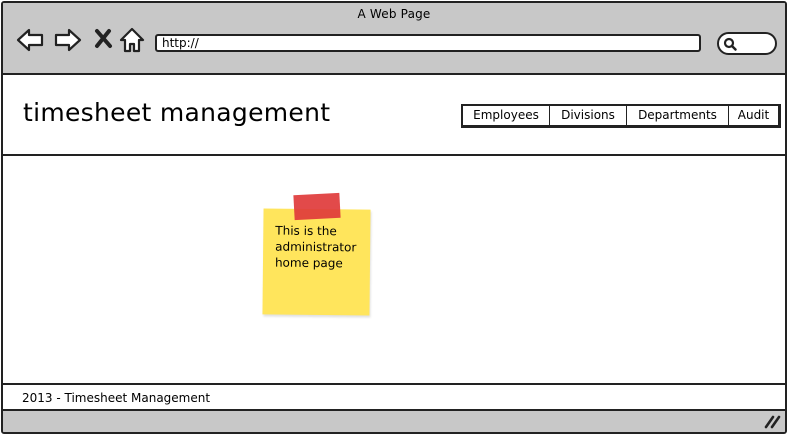 The image size is (788, 435). I want to click on sticky-note-text: This is the administrator home page, so click(315, 247).